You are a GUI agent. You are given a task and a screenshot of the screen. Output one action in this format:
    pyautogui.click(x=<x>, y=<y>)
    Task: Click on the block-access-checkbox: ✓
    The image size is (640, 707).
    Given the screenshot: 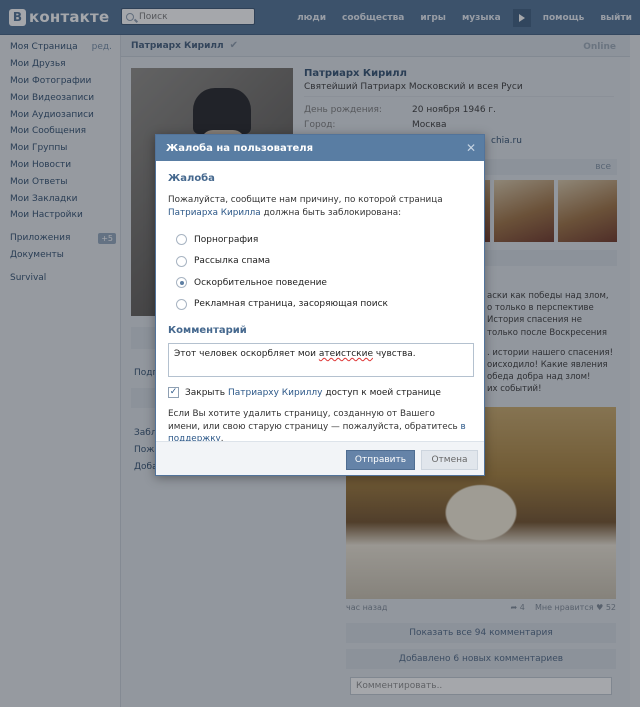 What is the action you would take?
    pyautogui.click(x=173, y=392)
    